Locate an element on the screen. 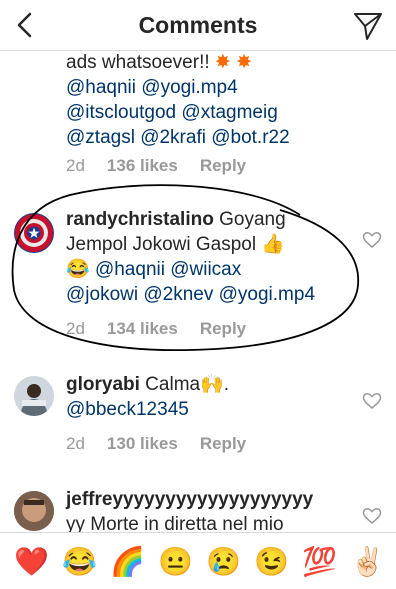  mention-line: @bbeck12345 is located at coordinates (147, 409).